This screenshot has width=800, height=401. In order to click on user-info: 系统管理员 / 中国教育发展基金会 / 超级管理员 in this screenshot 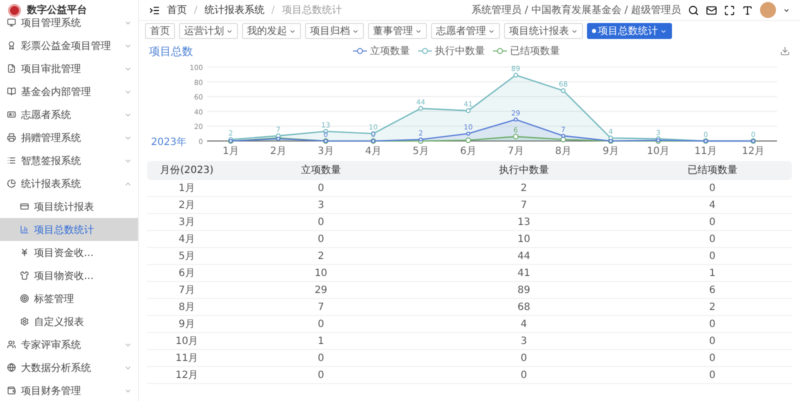, I will do `click(576, 10)`.